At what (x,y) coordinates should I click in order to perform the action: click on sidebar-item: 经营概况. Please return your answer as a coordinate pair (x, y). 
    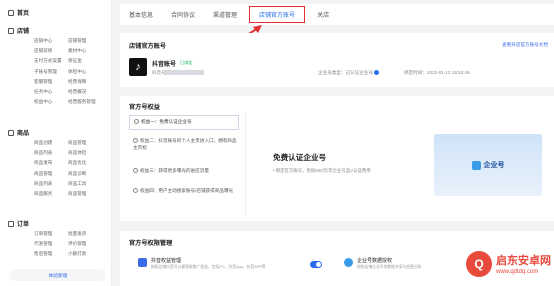
    Looking at the image, I should click on (85, 92).